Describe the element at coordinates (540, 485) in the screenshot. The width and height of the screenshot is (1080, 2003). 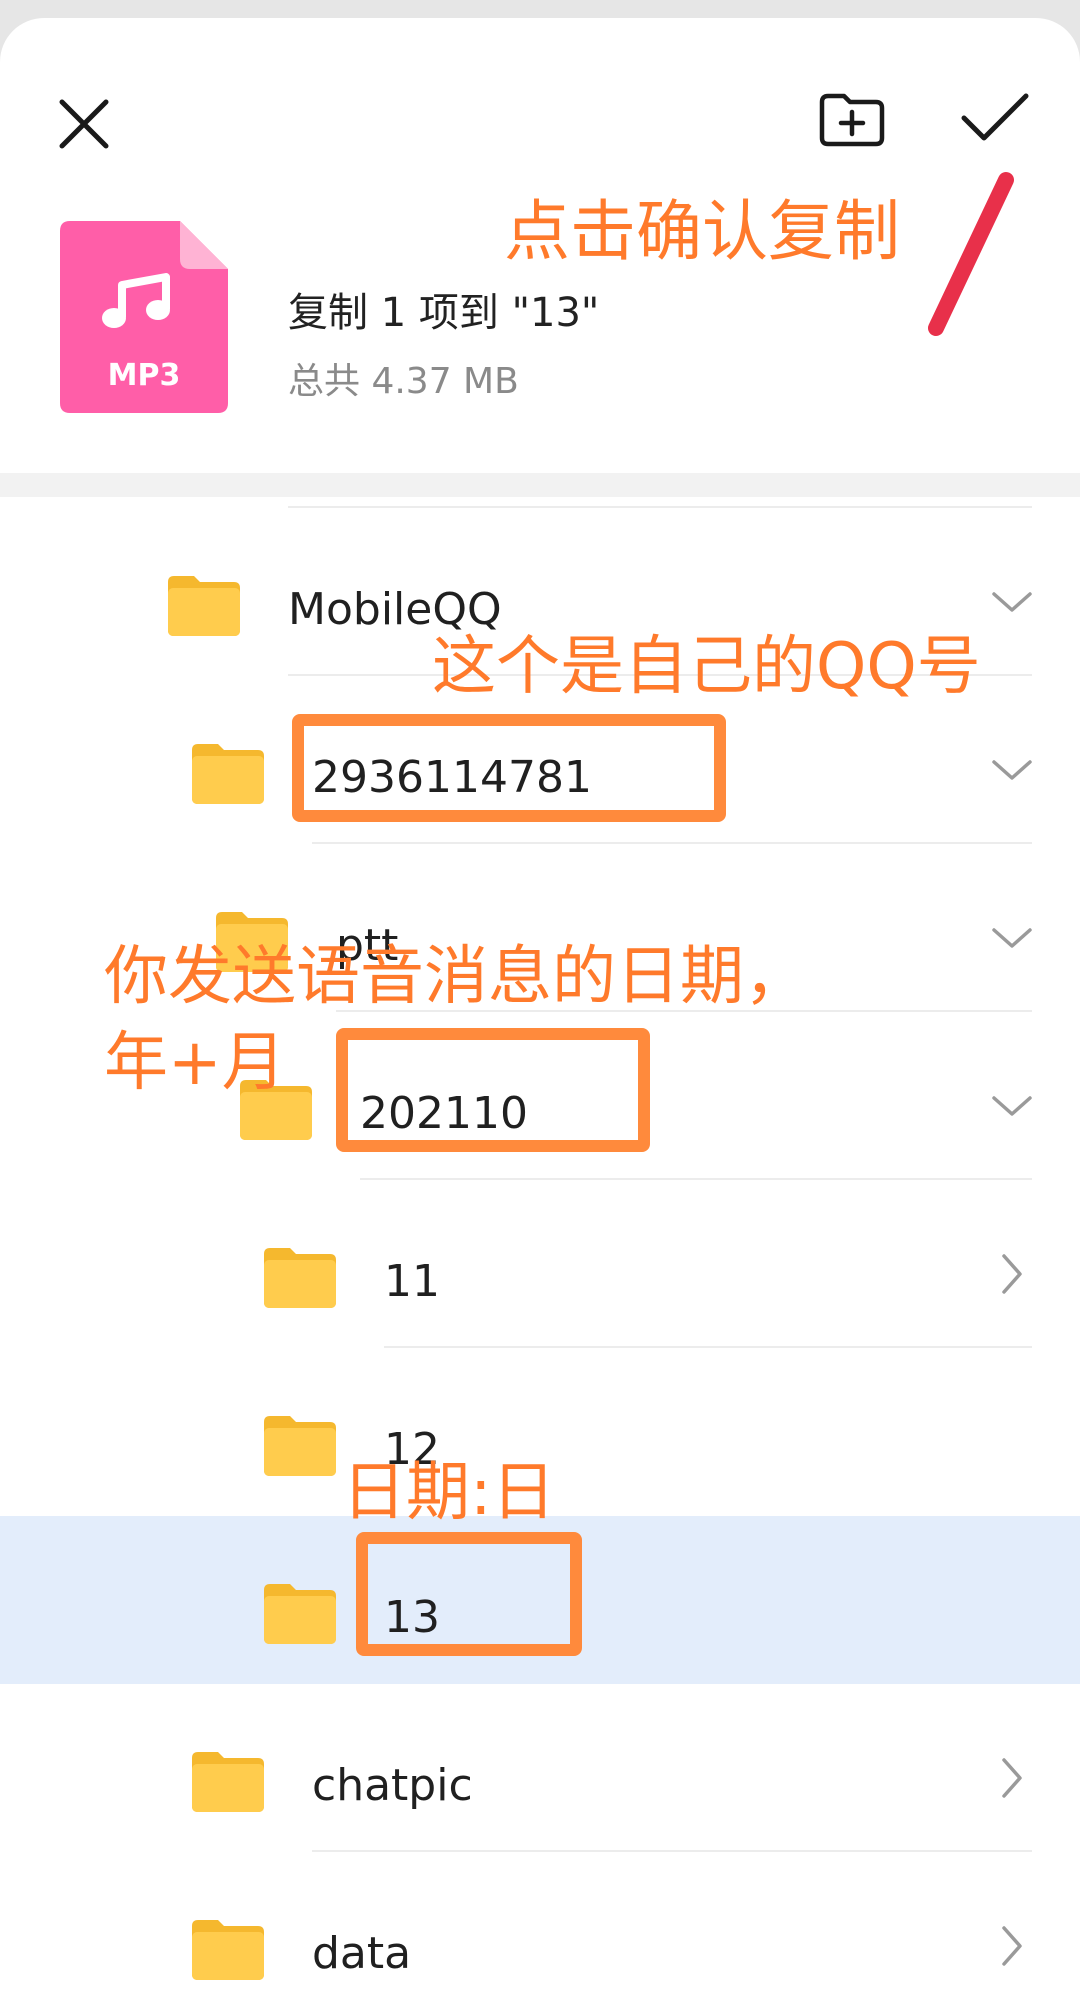
I see `section-divider` at that location.